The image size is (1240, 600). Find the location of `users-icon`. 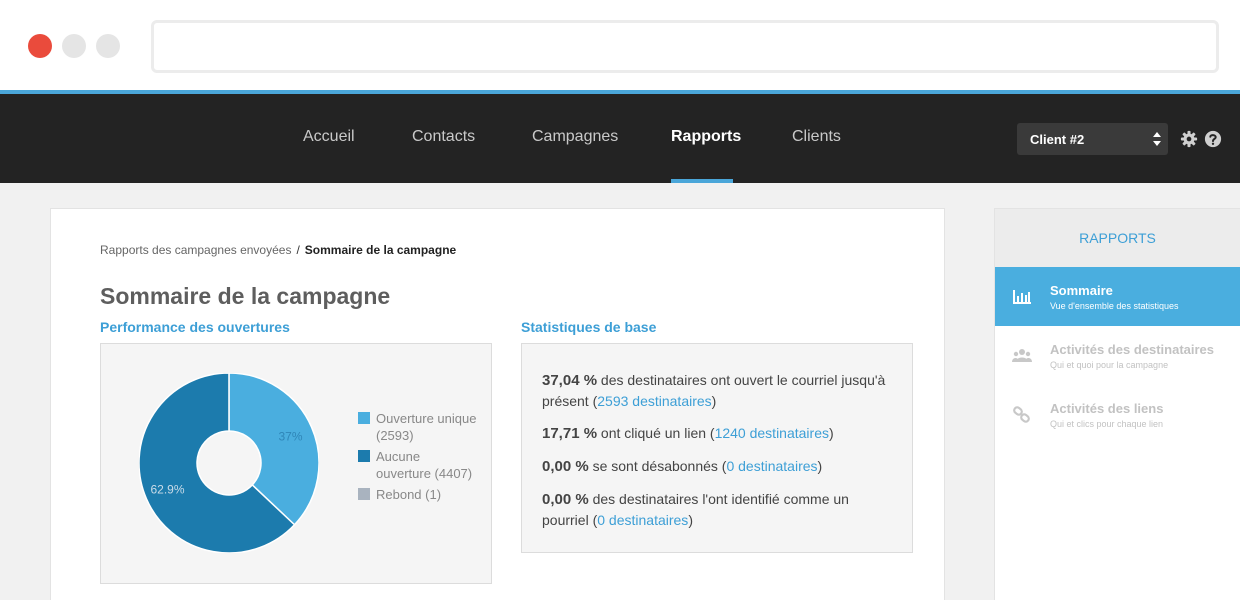

users-icon is located at coordinates (1022, 355).